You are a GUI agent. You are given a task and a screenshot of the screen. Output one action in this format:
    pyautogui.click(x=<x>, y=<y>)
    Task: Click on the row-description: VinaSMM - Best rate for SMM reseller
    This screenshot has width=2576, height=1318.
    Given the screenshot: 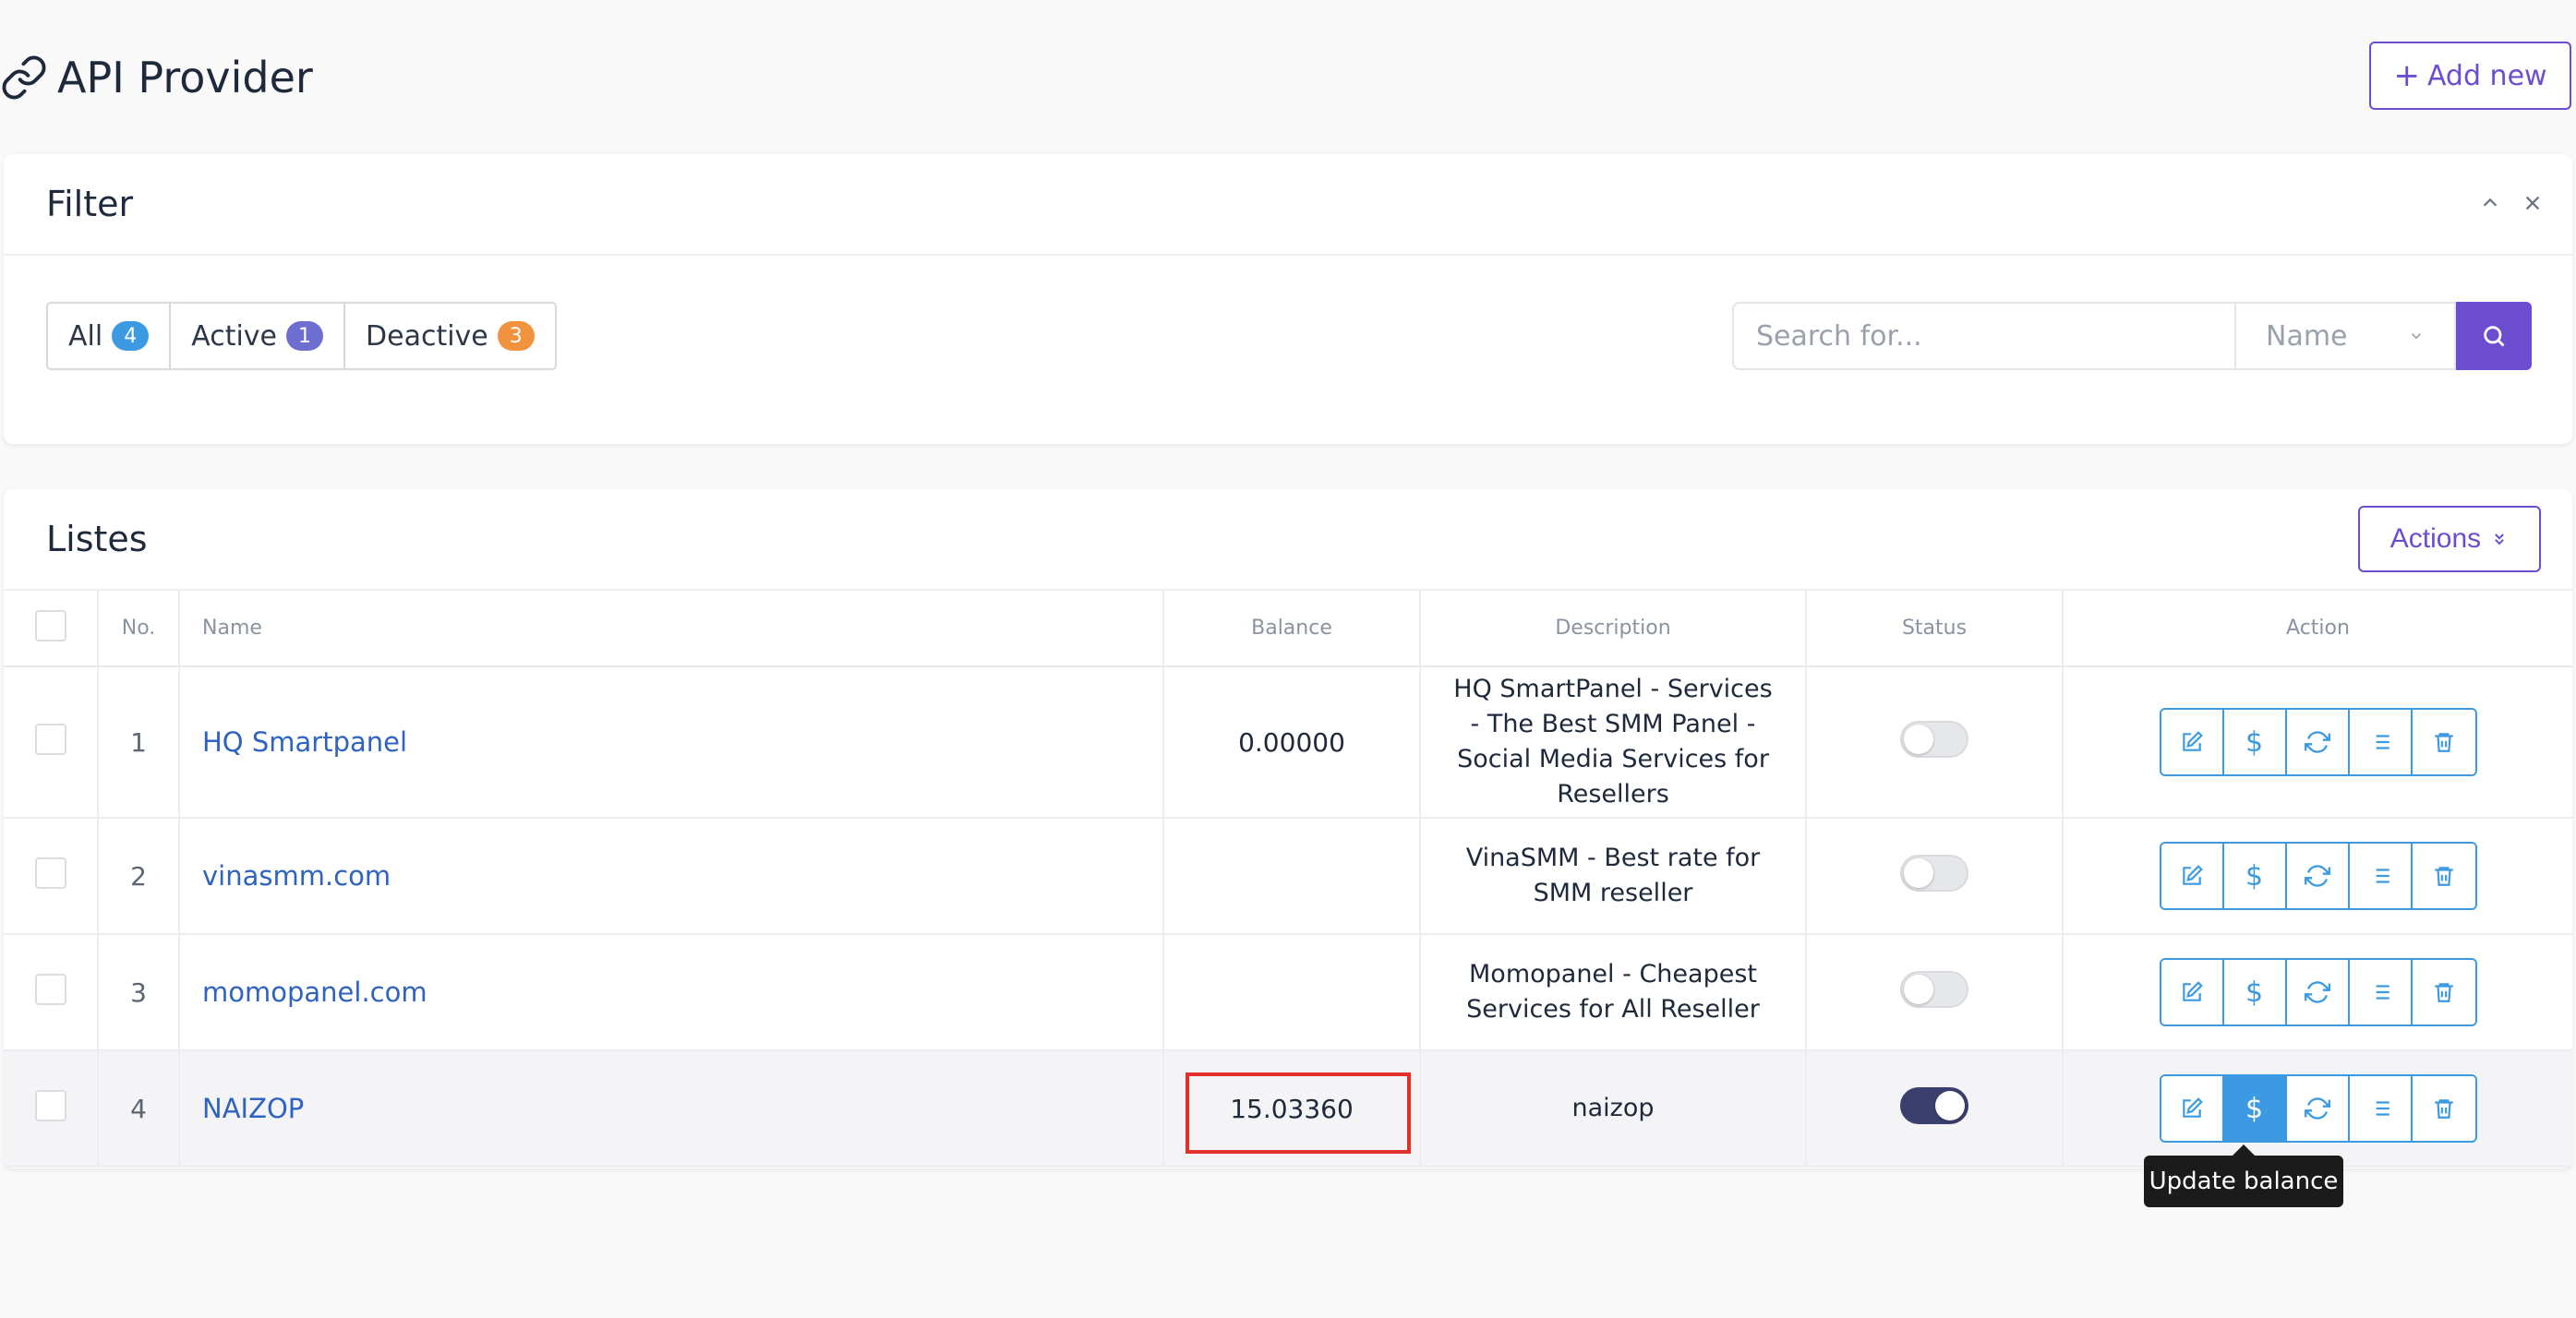 What is the action you would take?
    pyautogui.click(x=1613, y=876)
    